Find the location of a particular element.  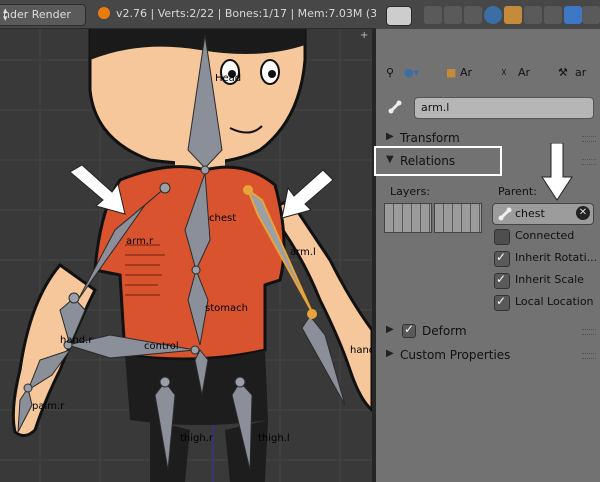

bone-name-value: arm.l is located at coordinates (435, 107).